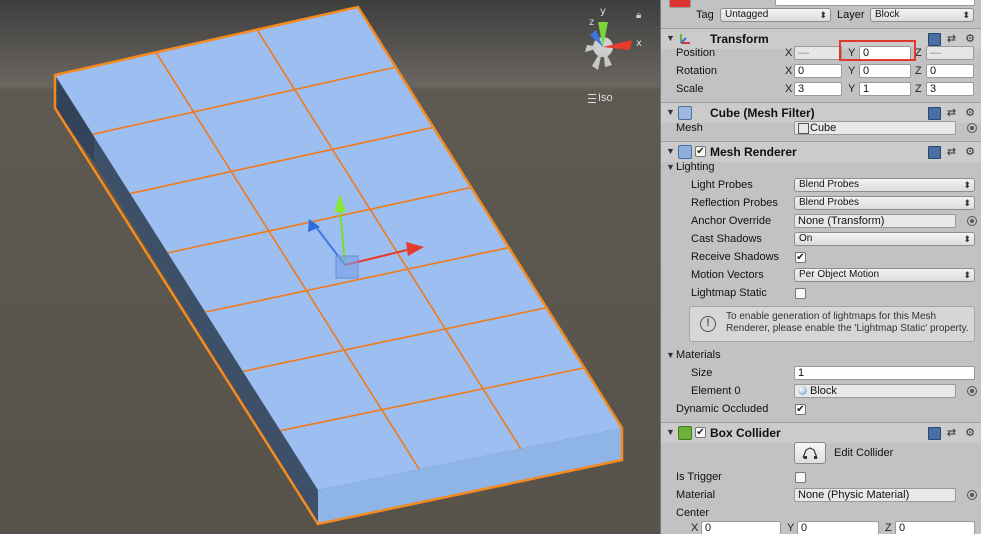  What do you see at coordinates (638, 15) in the screenshot?
I see `lock-icon: 🔒︎` at bounding box center [638, 15].